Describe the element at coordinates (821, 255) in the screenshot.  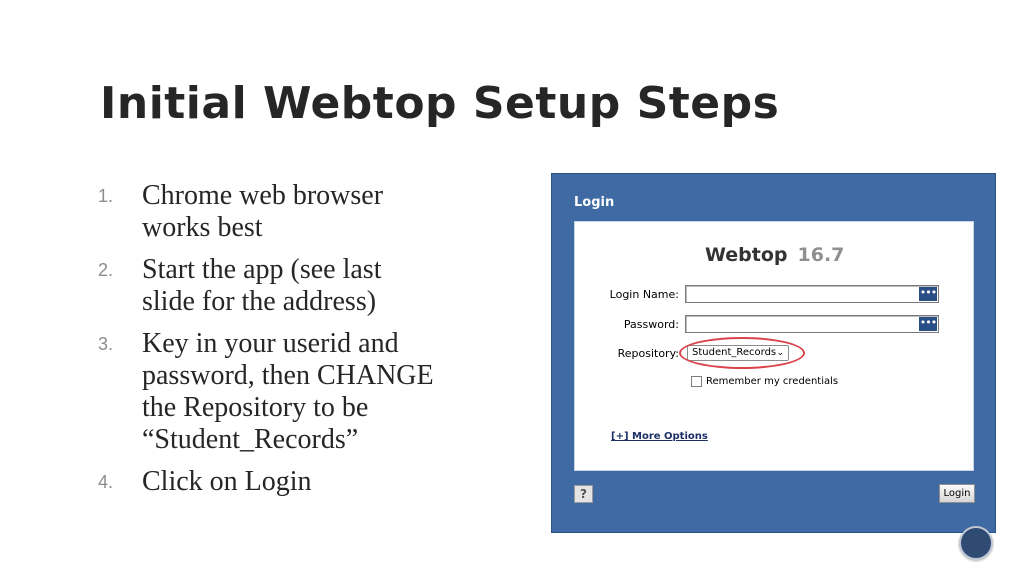
I see `product-version: 16.7` at that location.